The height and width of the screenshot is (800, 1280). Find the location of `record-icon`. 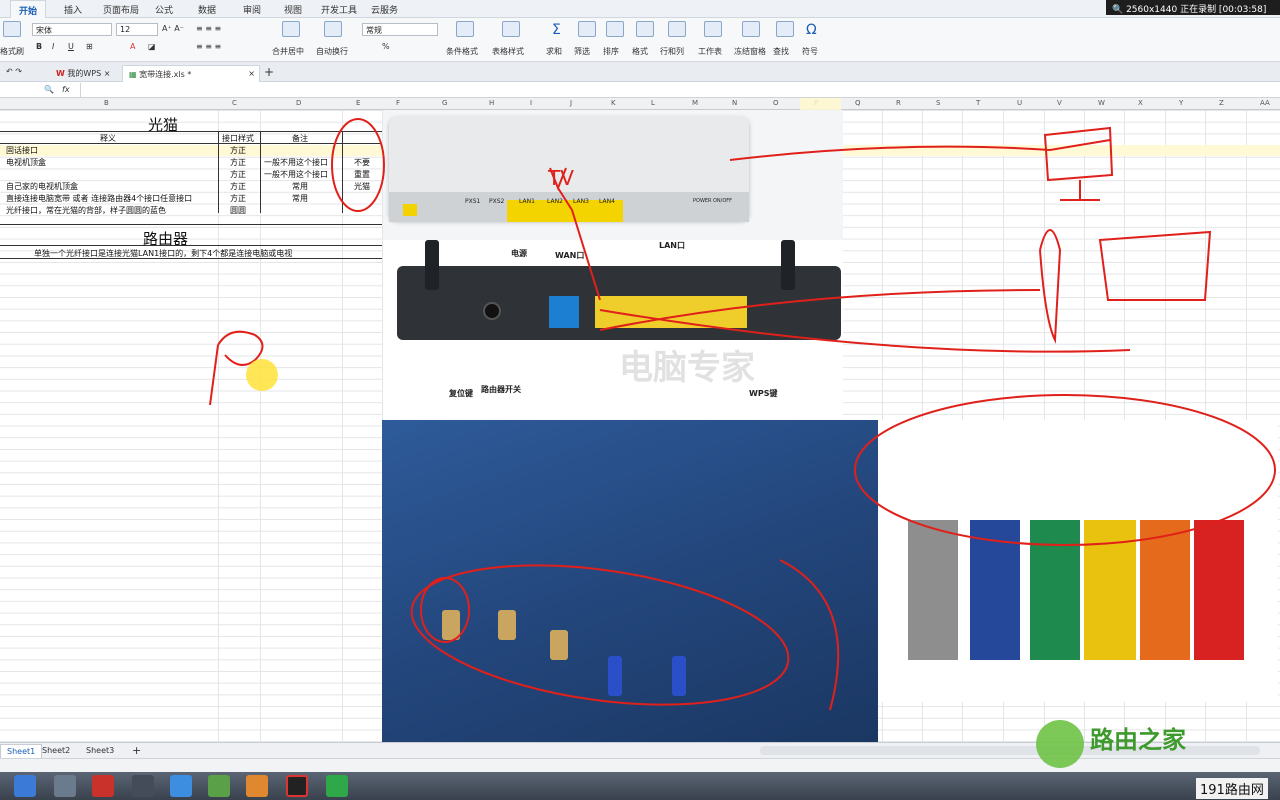

record-icon is located at coordinates (297, 786).